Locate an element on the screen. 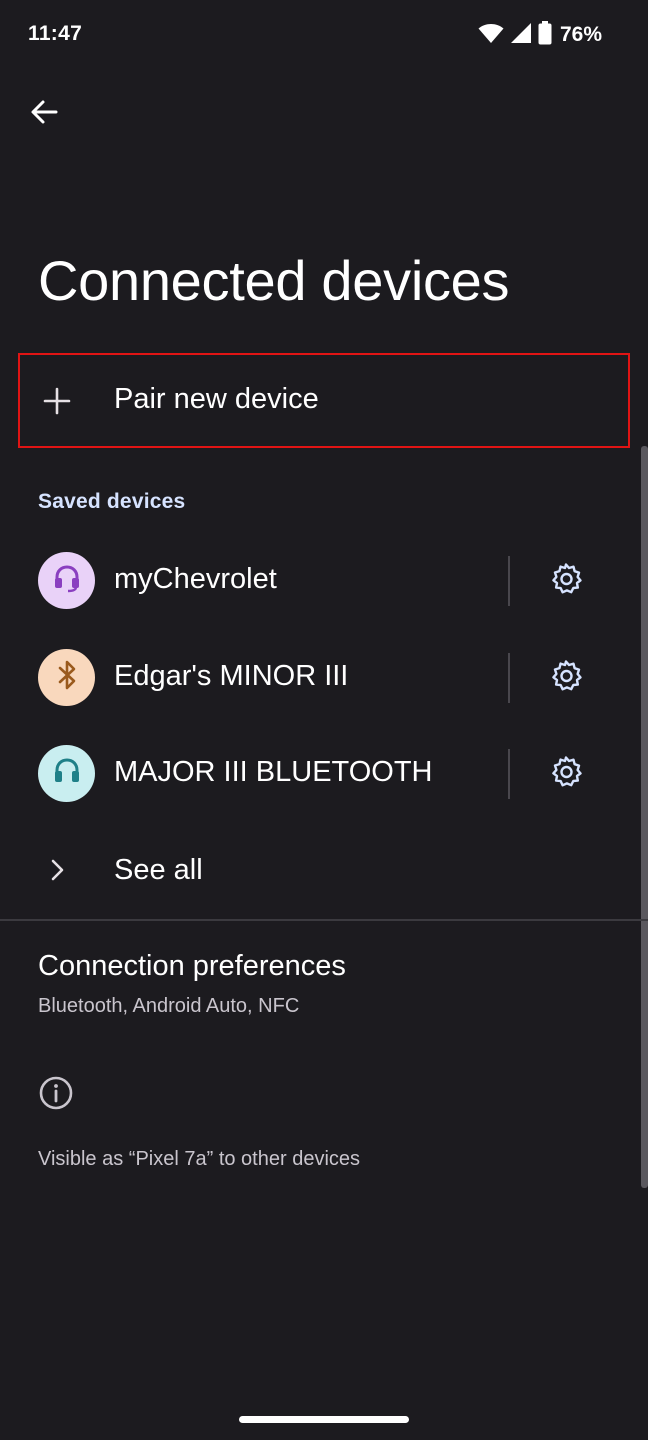 This screenshot has height=1440, width=648. back-button is located at coordinates (44, 114).